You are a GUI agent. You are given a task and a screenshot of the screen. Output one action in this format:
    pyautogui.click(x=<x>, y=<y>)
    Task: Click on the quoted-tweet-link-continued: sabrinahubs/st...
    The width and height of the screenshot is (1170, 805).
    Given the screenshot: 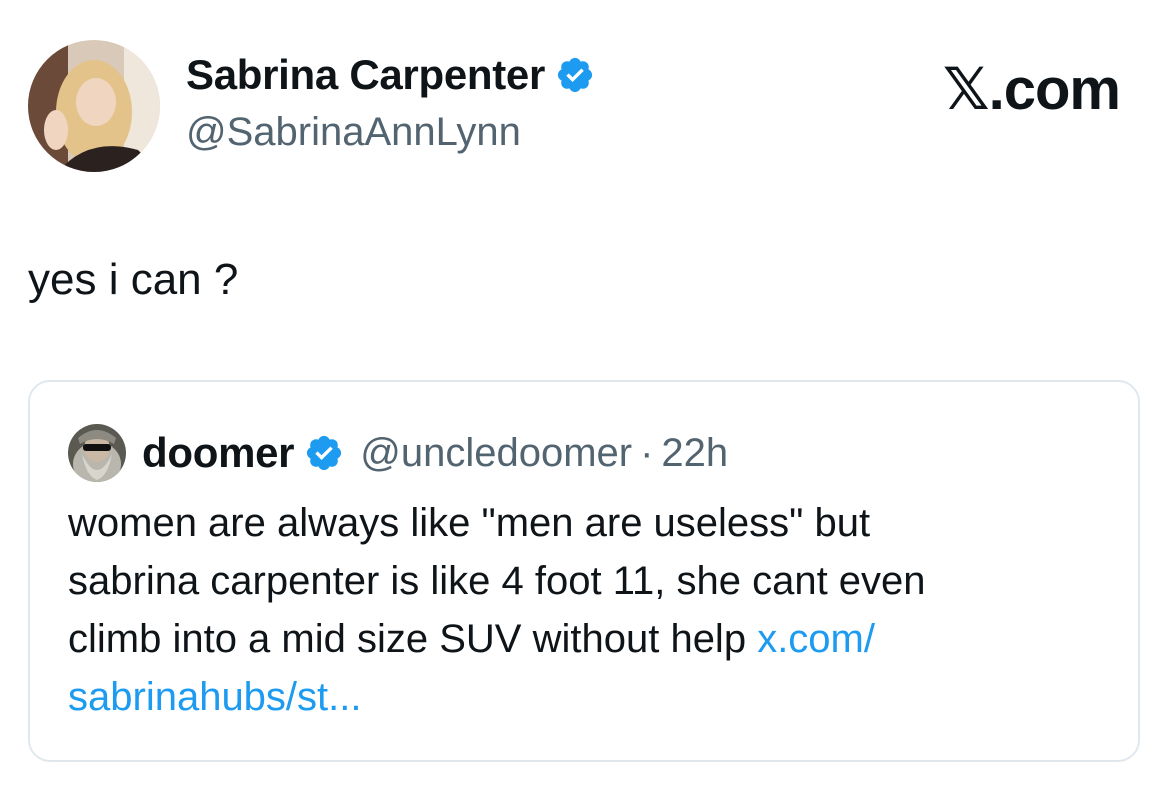 What is the action you would take?
    pyautogui.click(x=588, y=697)
    